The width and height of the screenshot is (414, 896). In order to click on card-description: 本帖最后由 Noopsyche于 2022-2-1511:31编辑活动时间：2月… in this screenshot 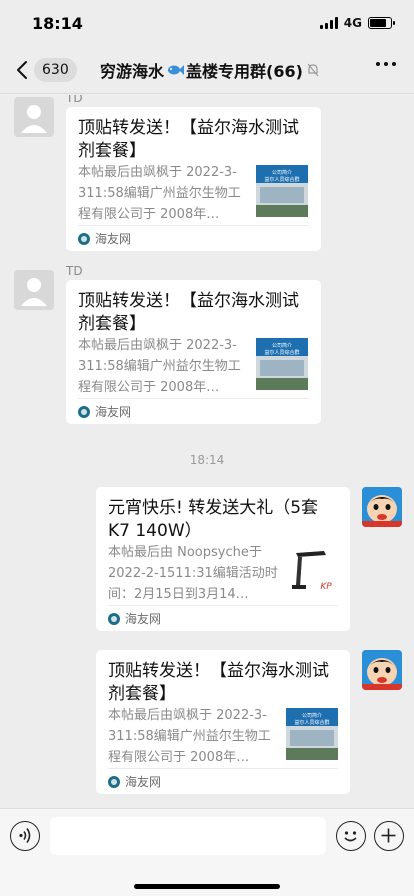, I will do `click(193, 573)`.